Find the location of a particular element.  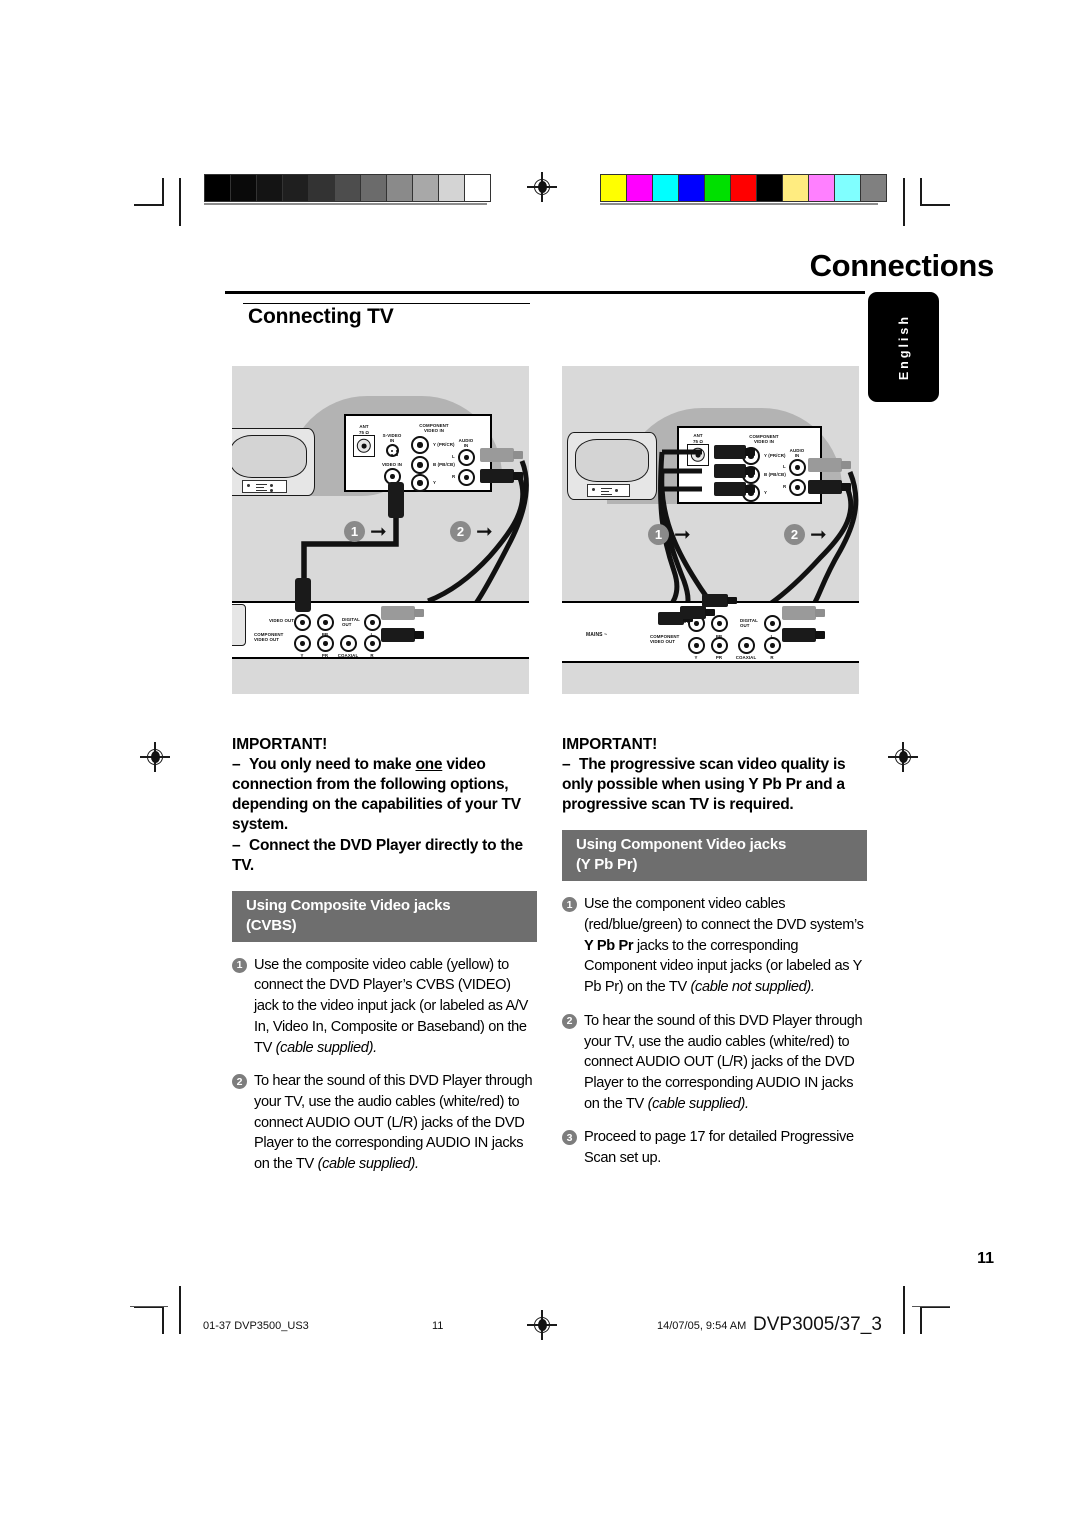

right-important-title: IMPORTANT! is located at coordinates (610, 744).